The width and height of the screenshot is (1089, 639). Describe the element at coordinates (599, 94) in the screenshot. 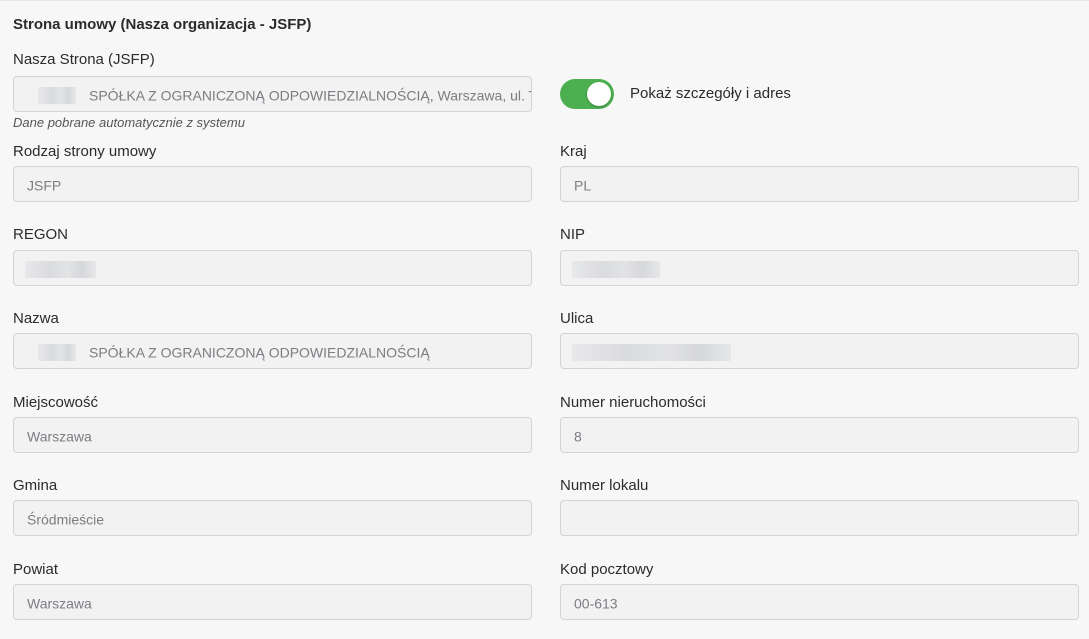

I see `toggle-knob` at that location.